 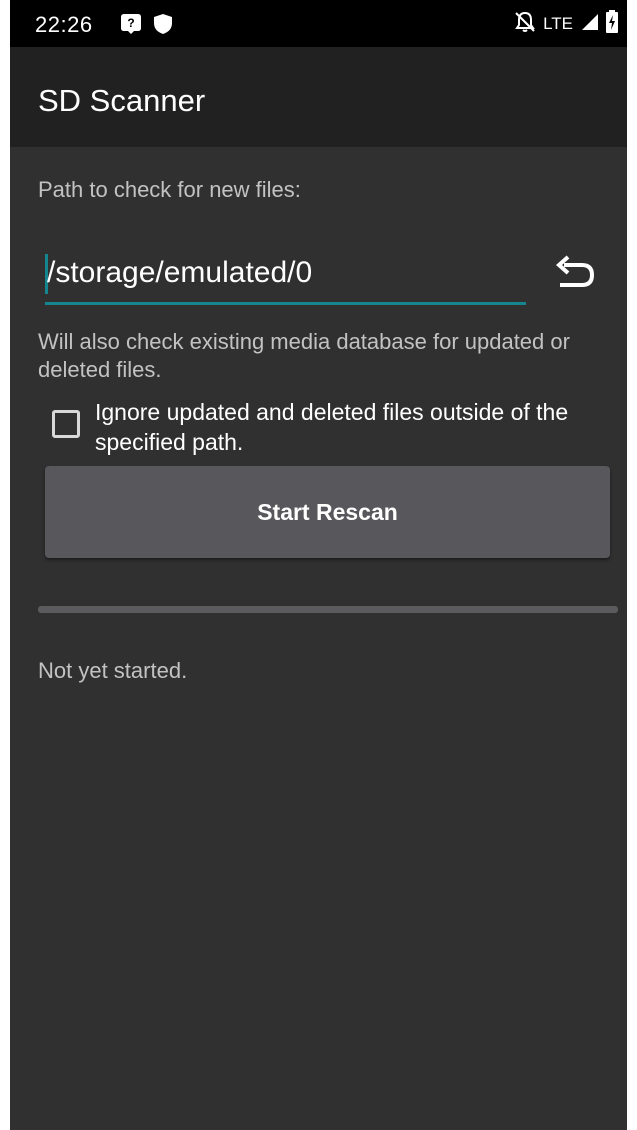 I want to click on ignore-outside-checkbox, so click(x=66, y=424).